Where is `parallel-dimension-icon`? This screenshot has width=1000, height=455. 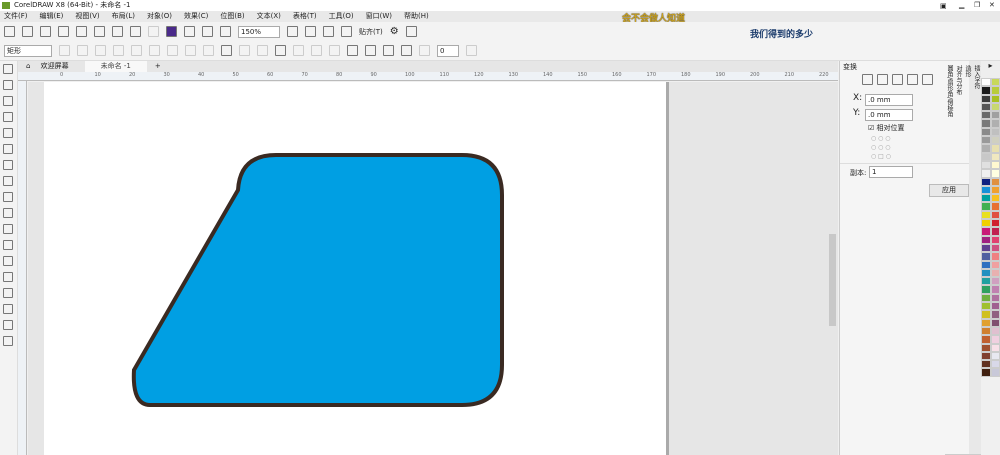
parallel-dimension-icon is located at coordinates (8, 229).